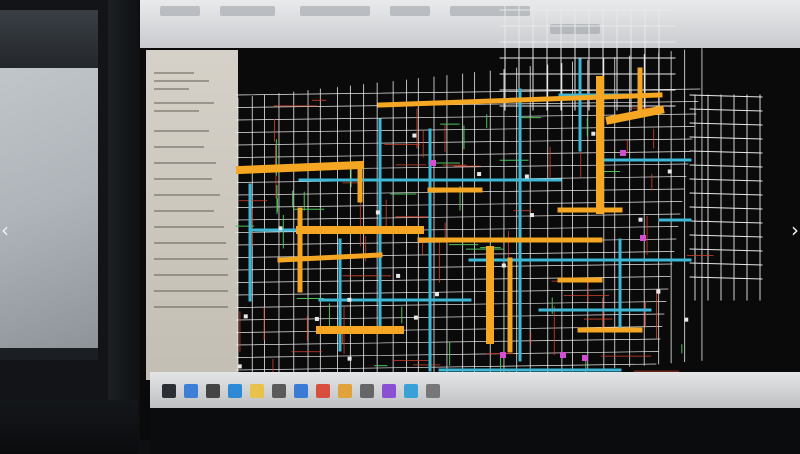 The image size is (800, 454). I want to click on cad-icon, so click(323, 391).